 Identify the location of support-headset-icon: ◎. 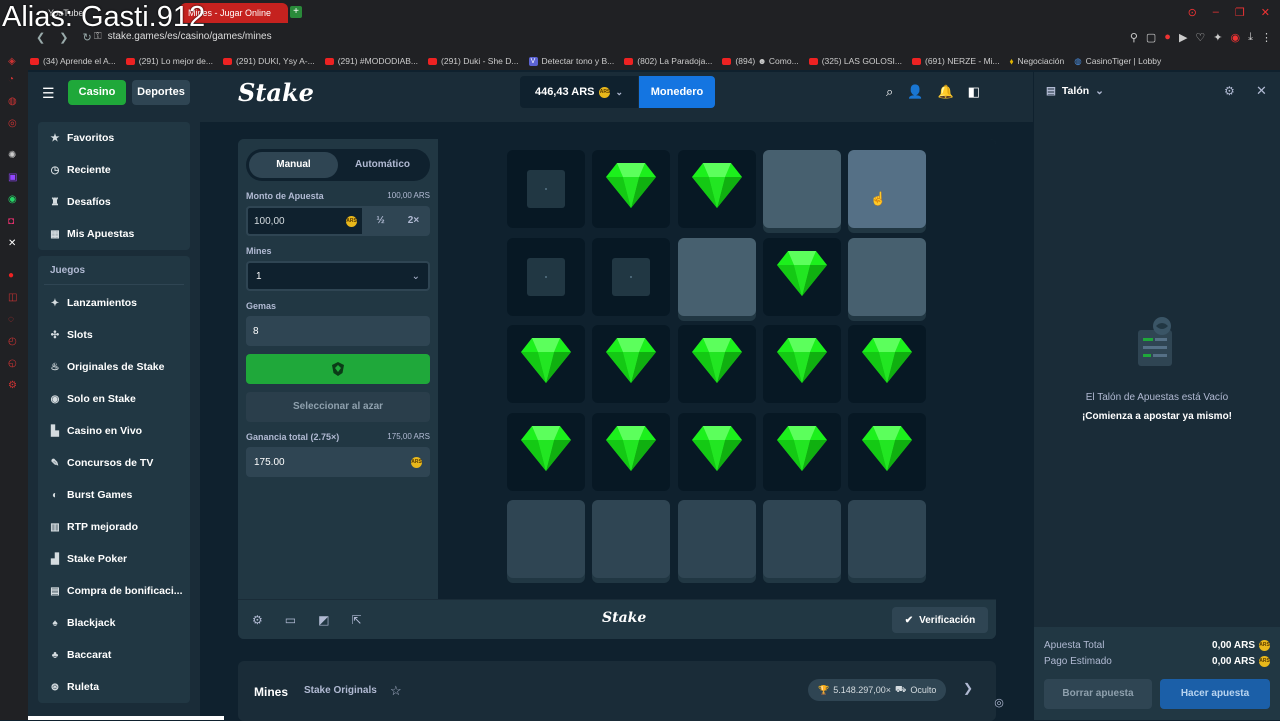
(999, 703).